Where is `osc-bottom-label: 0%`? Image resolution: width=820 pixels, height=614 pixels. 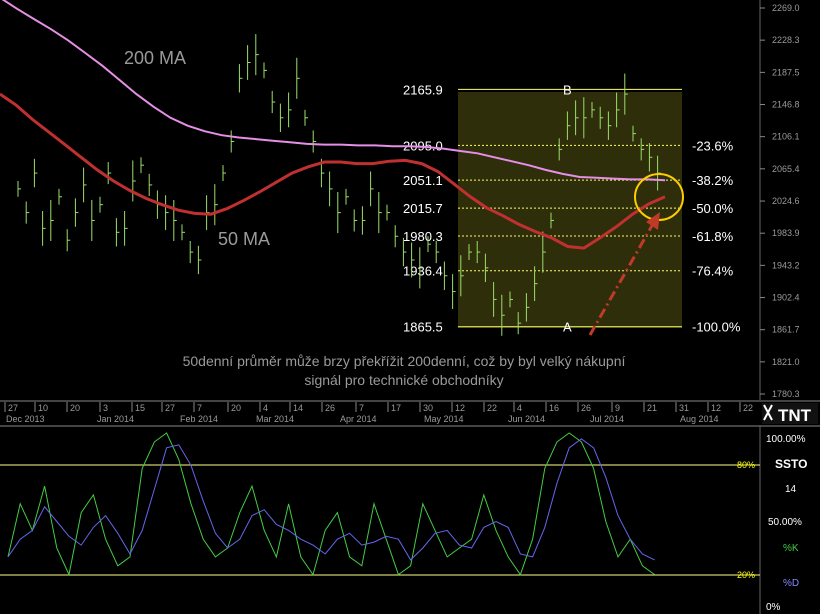 osc-bottom-label: 0% is located at coordinates (773, 607).